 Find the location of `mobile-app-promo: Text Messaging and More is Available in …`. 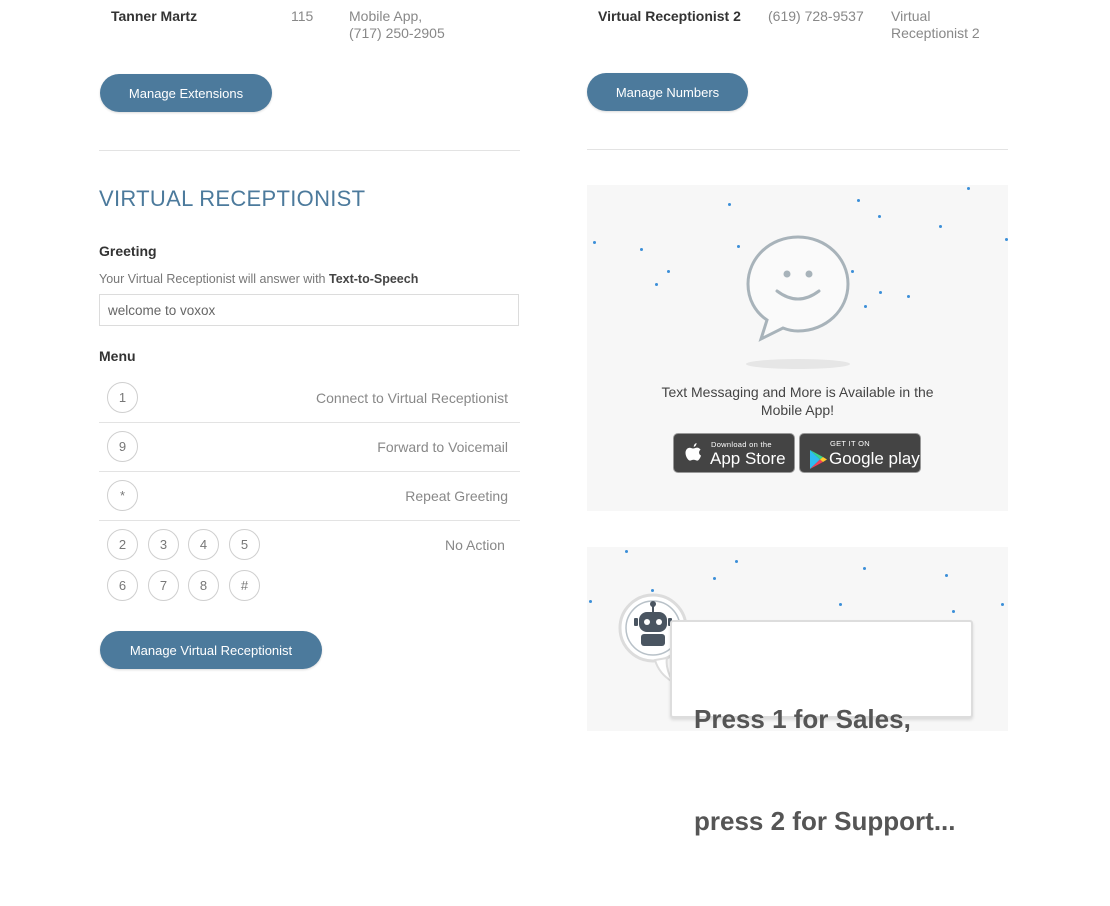

mobile-app-promo: Text Messaging and More is Available in … is located at coordinates (797, 348).